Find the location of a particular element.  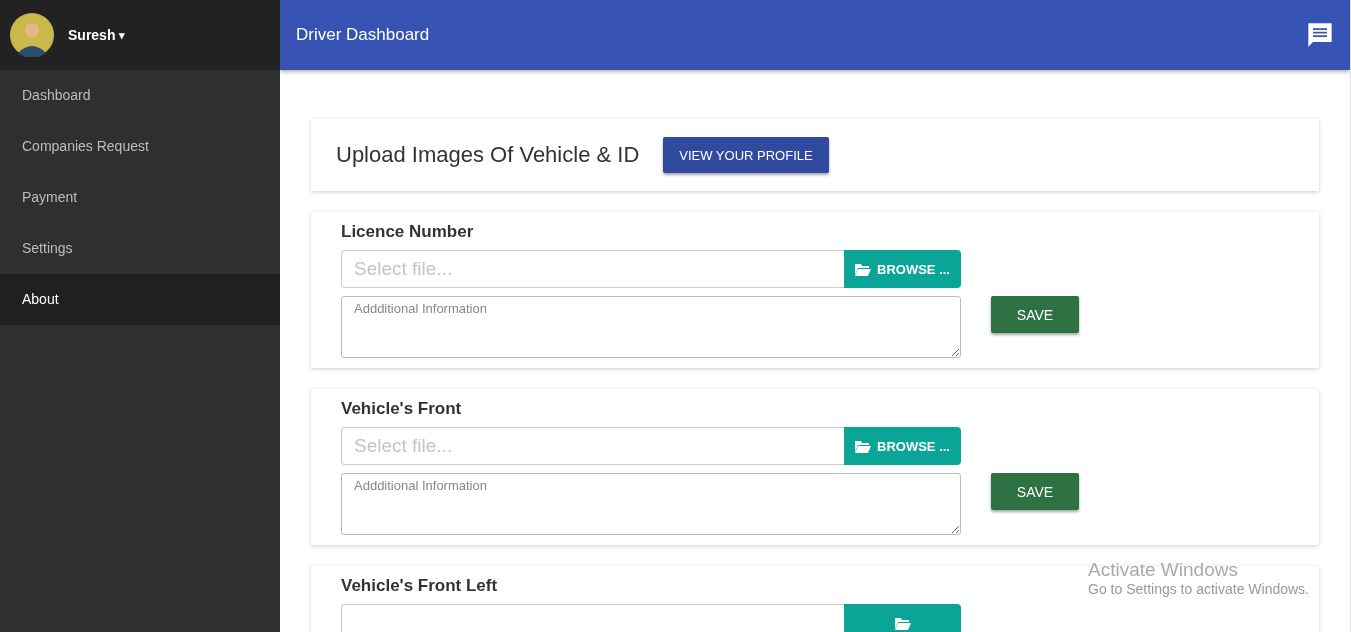

sidebar-item: Dashboard is located at coordinates (140, 95).